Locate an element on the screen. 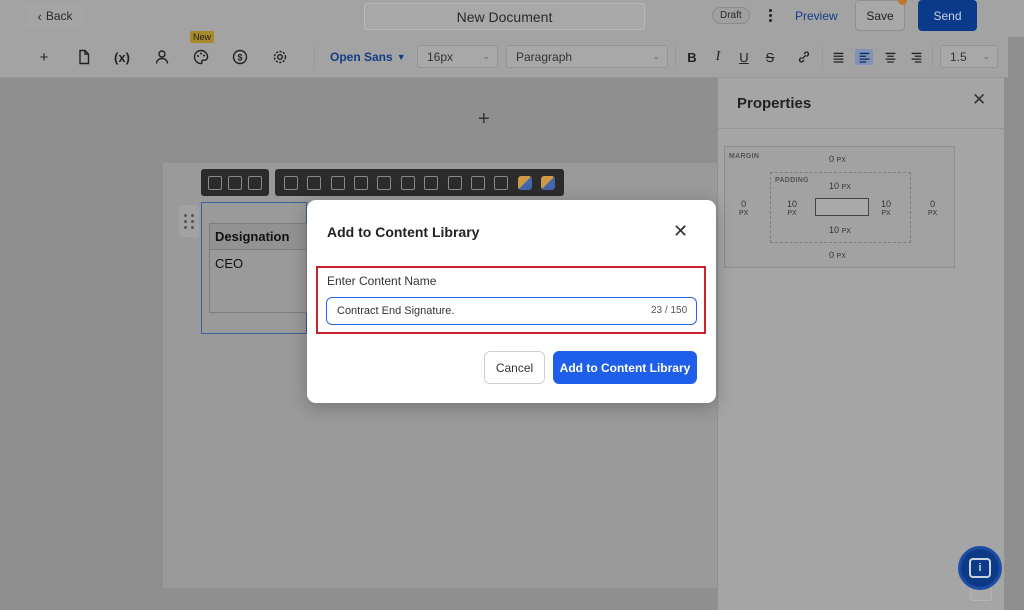 Image resolution: width=1024 pixels, height=610 pixels. table-cell: CEO is located at coordinates (258, 260).